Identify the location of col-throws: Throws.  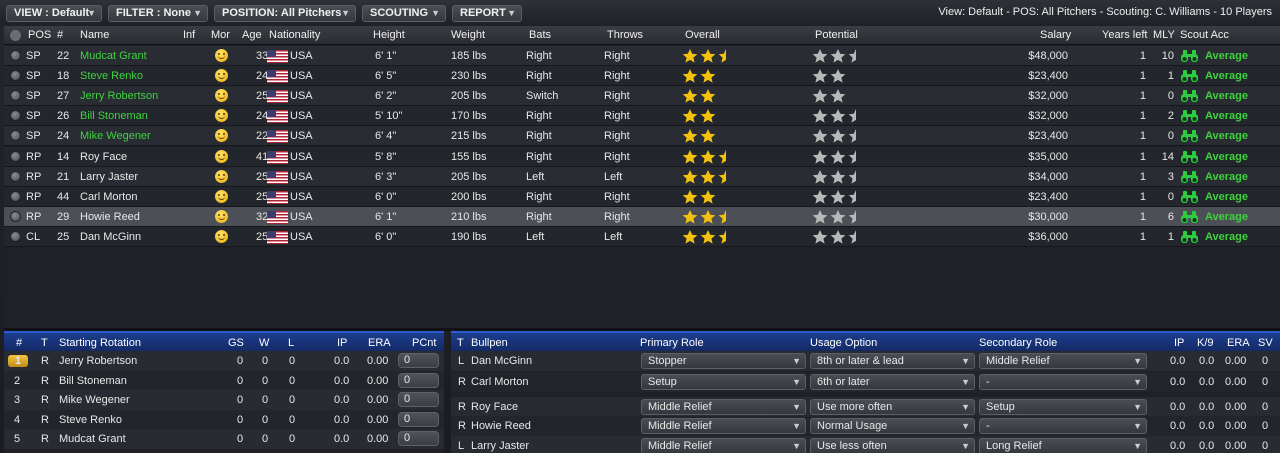
(625, 35).